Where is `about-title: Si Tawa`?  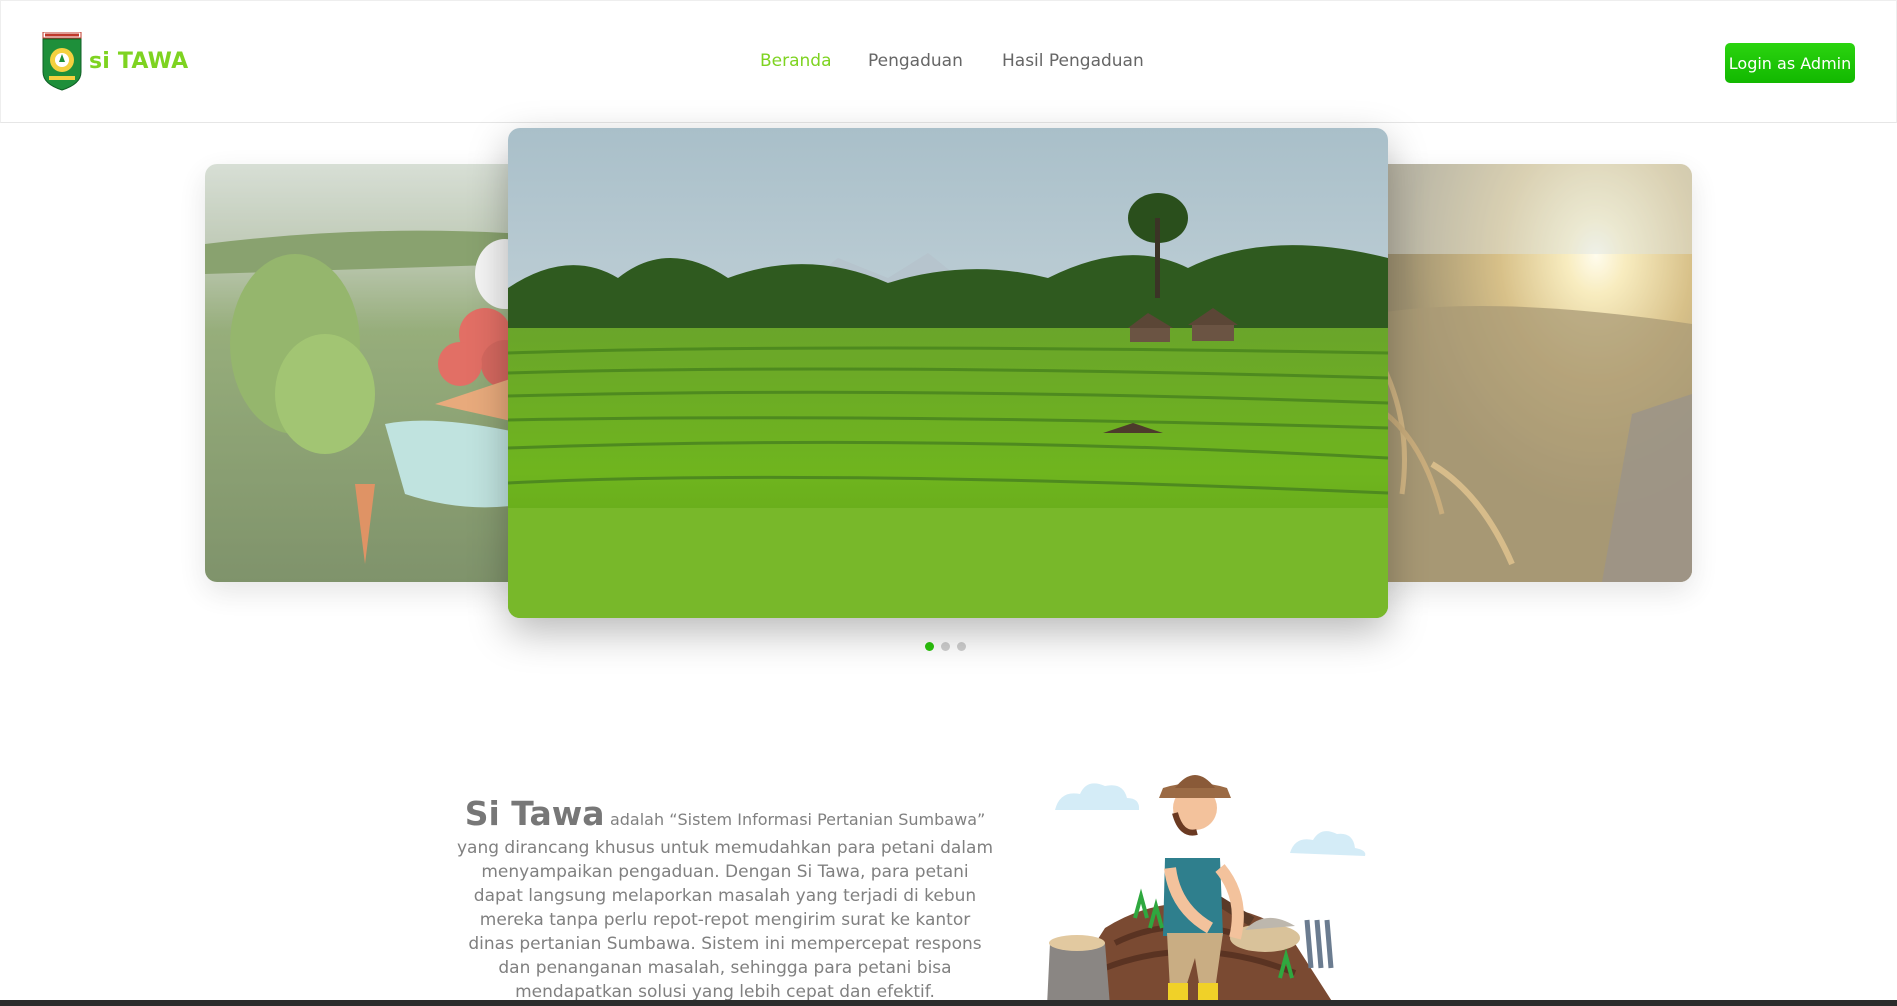 about-title: Si Tawa is located at coordinates (534, 813).